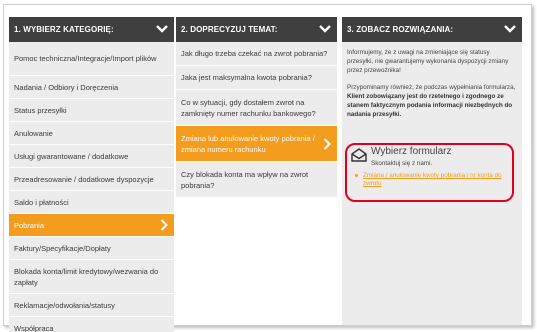 This screenshot has height=332, width=537. I want to click on envelope-icon, so click(359, 155).